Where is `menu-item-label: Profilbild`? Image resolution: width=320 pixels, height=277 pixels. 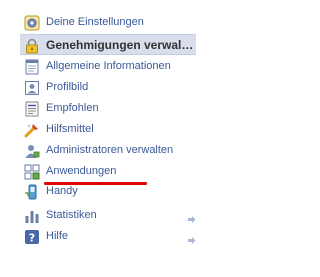
menu-item-label: Profilbild is located at coordinates (67, 87).